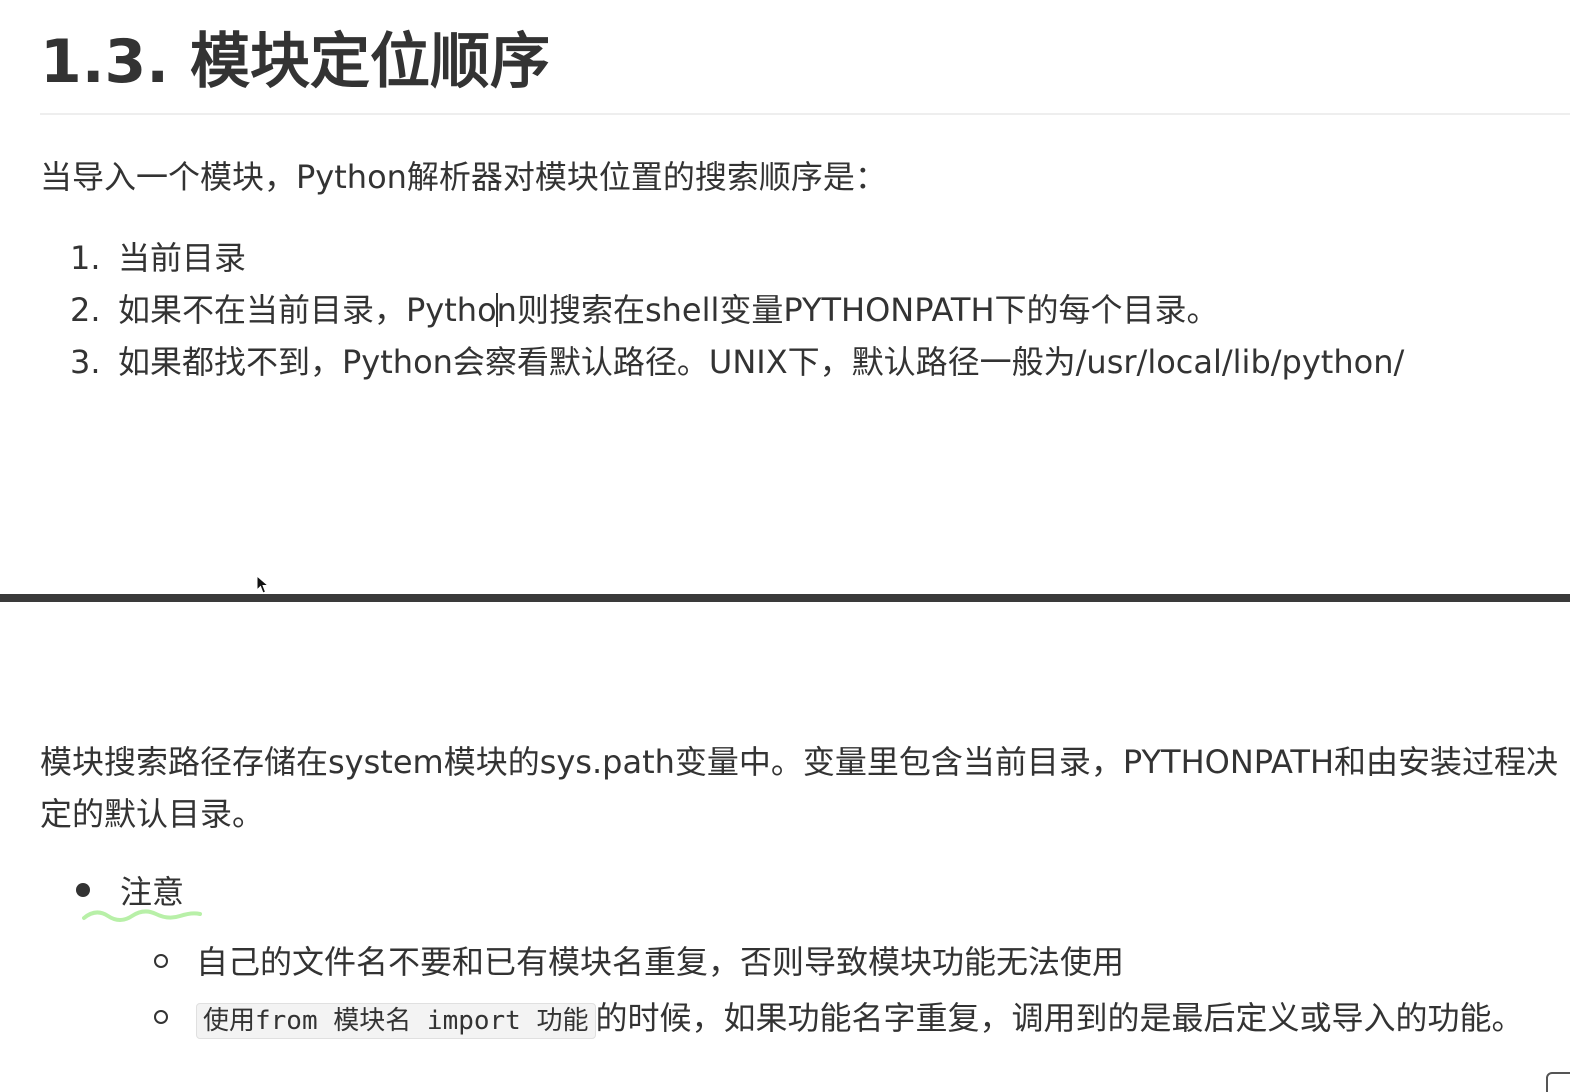 This screenshot has height=1092, width=1570. Describe the element at coordinates (85, 310) in the screenshot. I see `list-number: 2.` at that location.